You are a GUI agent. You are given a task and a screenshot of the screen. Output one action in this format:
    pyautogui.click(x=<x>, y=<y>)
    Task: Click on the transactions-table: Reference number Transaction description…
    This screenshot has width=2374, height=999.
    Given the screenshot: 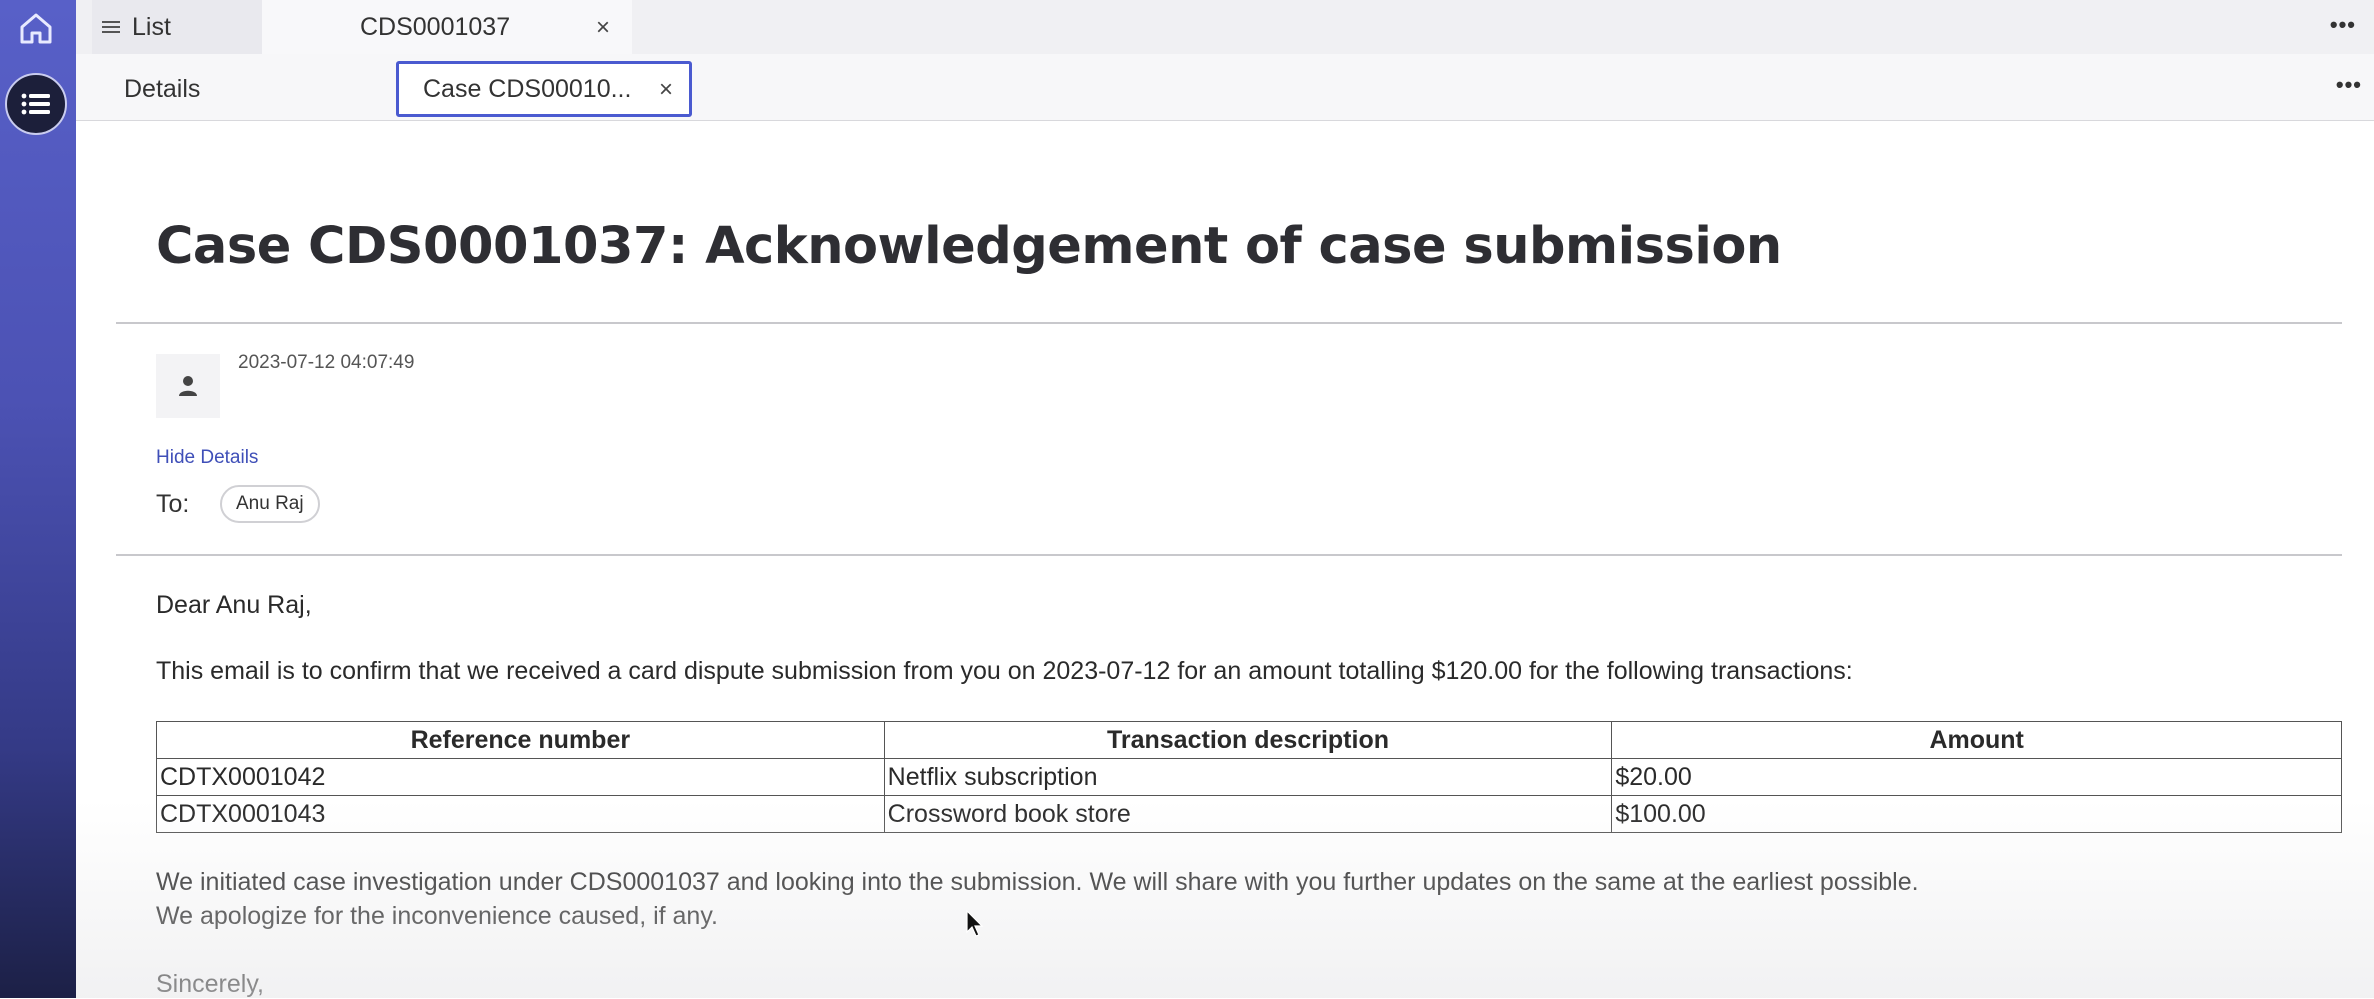 What is the action you would take?
    pyautogui.click(x=1249, y=777)
    